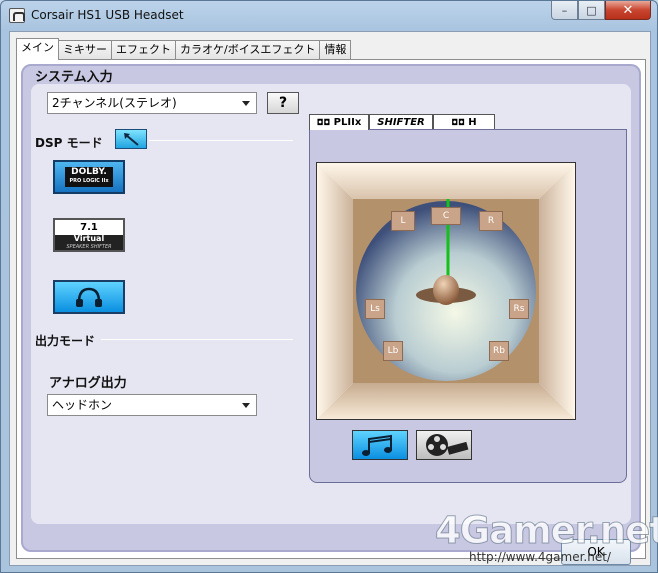  What do you see at coordinates (89, 238) in the screenshot?
I see `virtual-text: Virtual` at bounding box center [89, 238].